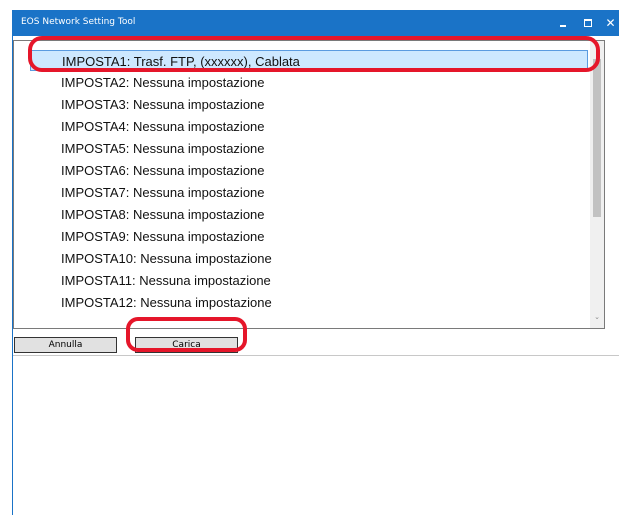 The image size is (619, 515). Describe the element at coordinates (309, 148) in the screenshot. I see `list-item: IMPOSTA5: Nessuna impostazione` at that location.